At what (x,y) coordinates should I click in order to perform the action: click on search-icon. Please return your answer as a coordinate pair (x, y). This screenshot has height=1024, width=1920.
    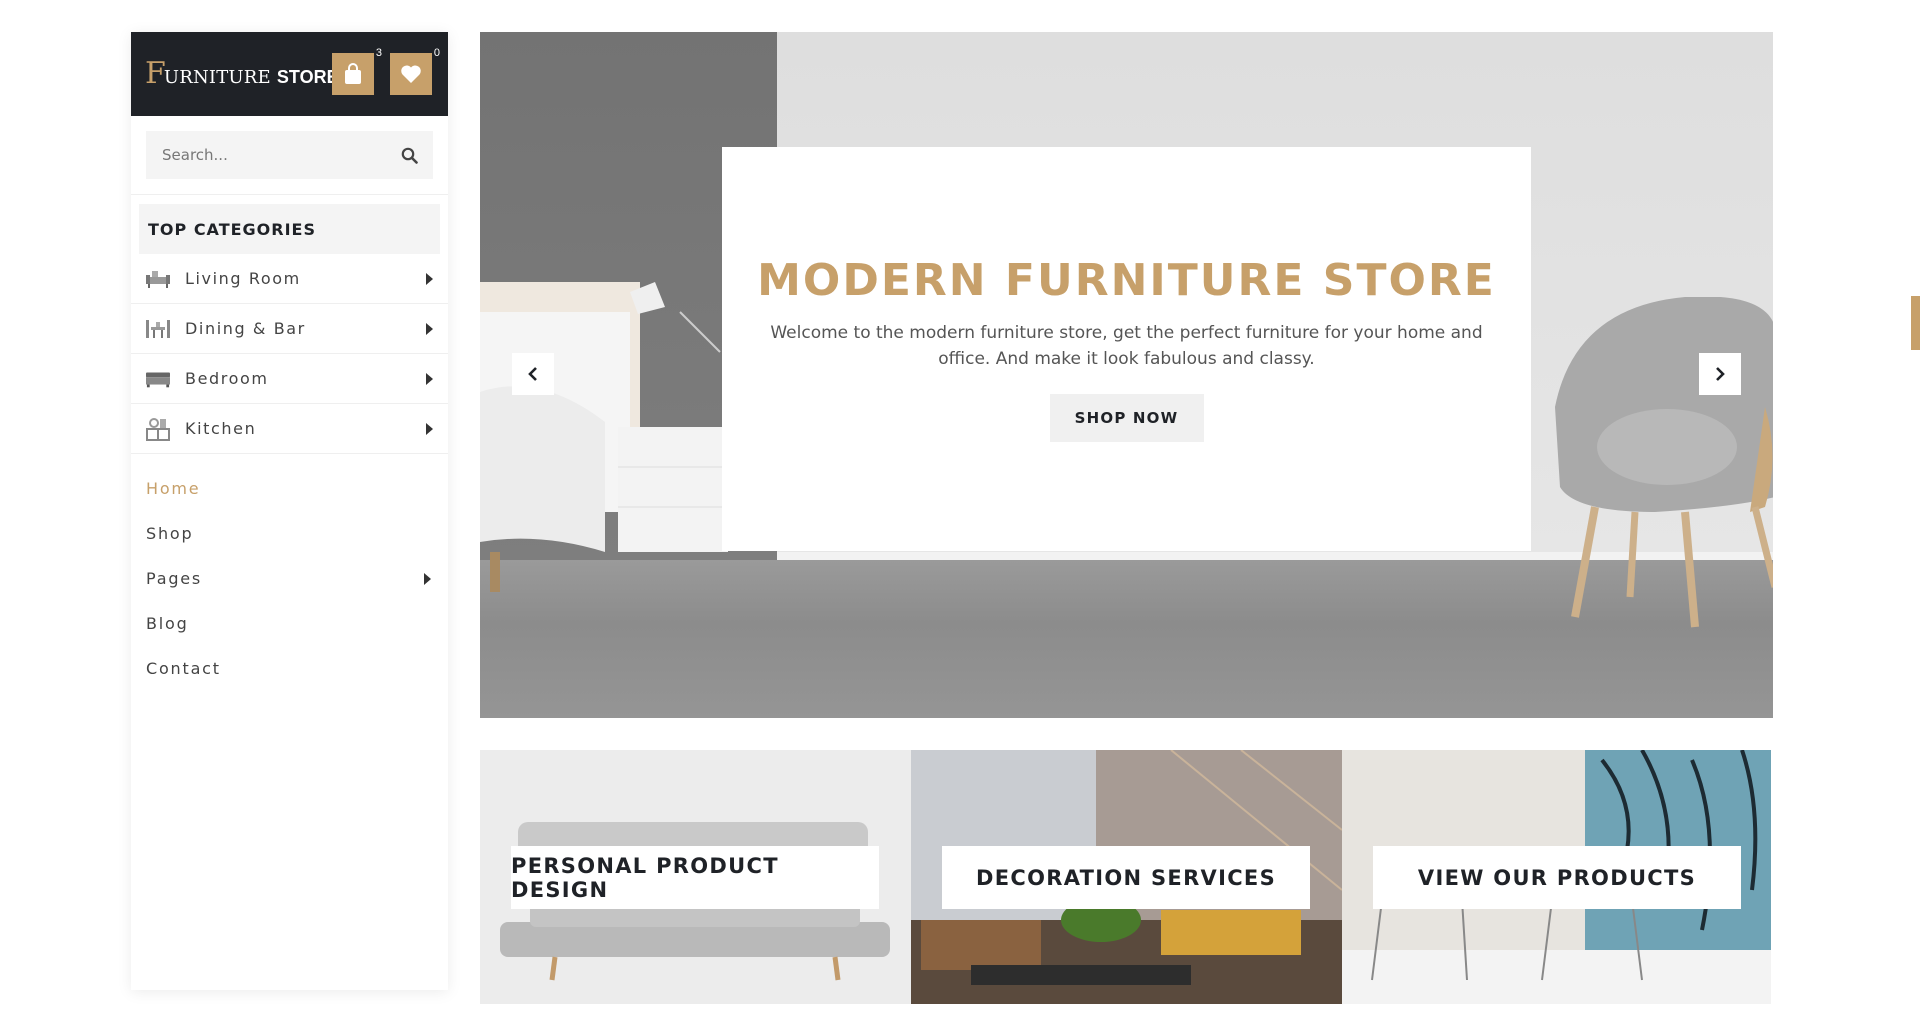
    Looking at the image, I should click on (409, 155).